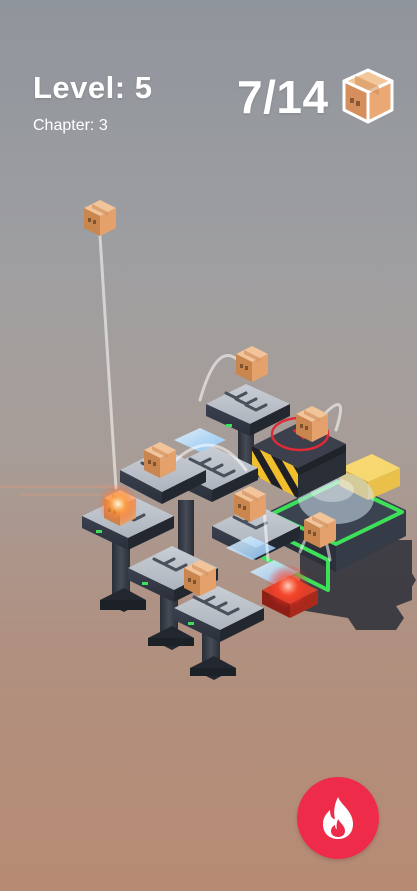  I want to click on fire-button, so click(338, 818).